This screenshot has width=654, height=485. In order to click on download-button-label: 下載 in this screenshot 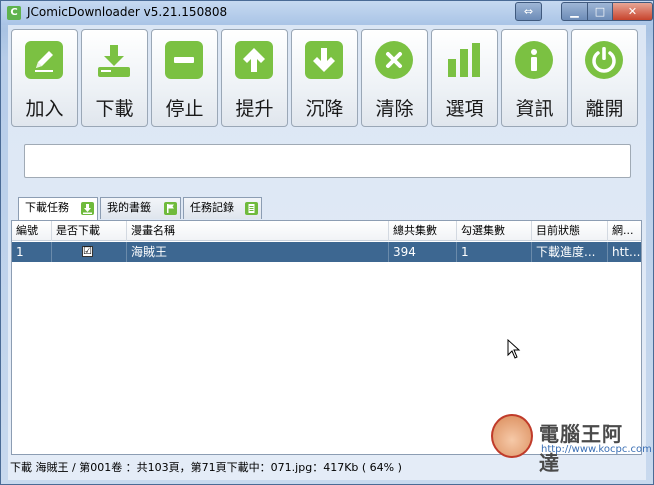, I will do `click(114, 109)`.